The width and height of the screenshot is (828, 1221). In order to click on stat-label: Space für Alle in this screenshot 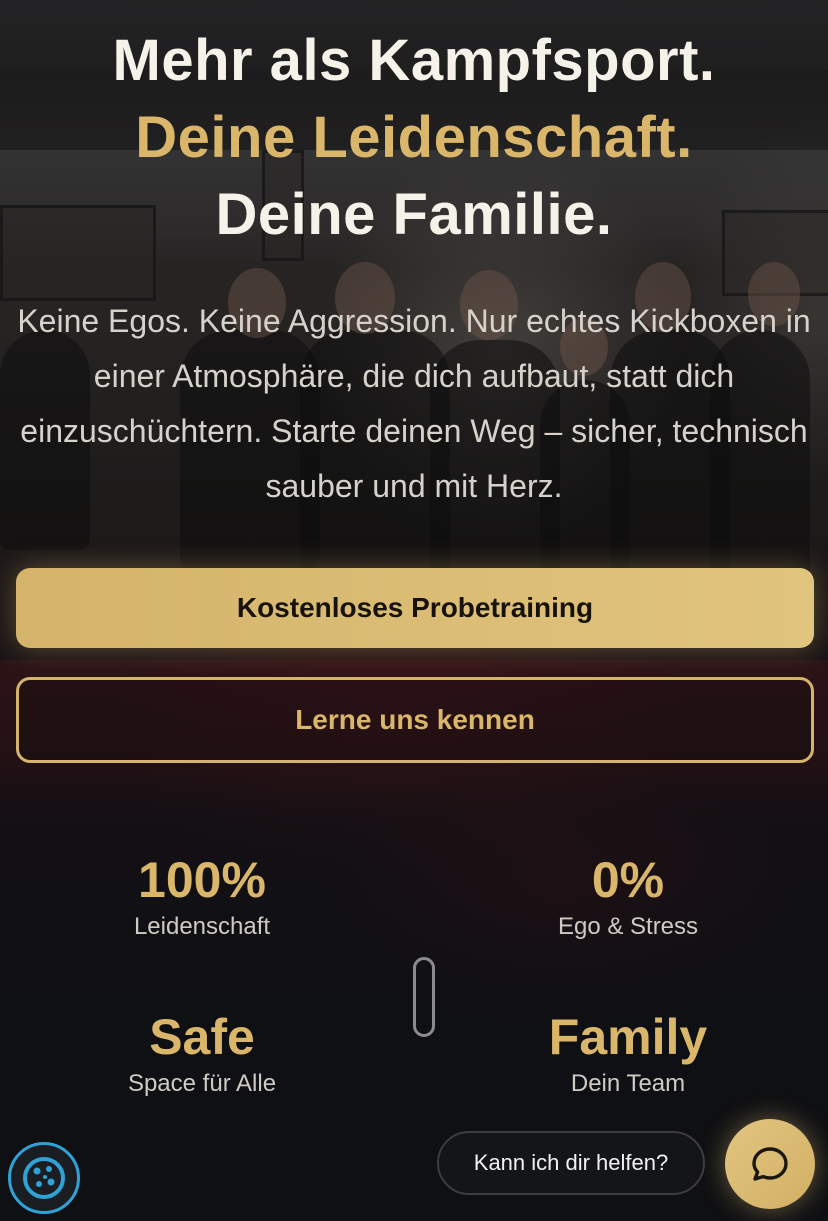, I will do `click(202, 1083)`.